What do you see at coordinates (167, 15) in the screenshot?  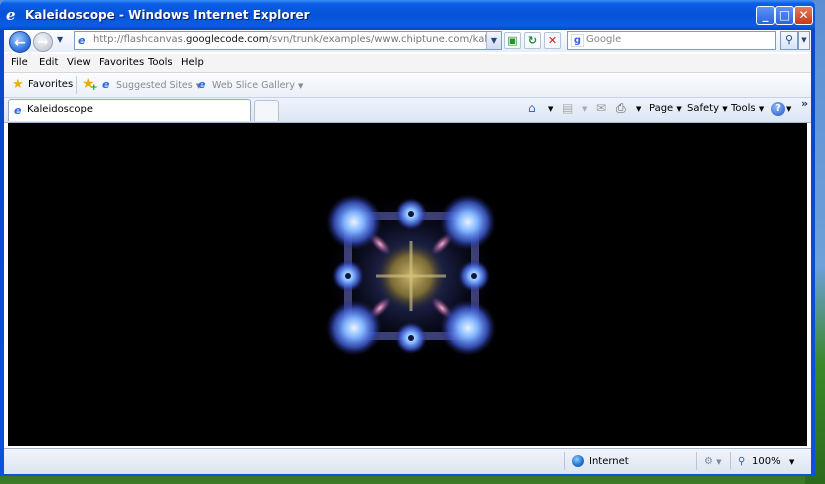 I see `window-title: Kaleidoscope - Windows Internet Explorer` at bounding box center [167, 15].